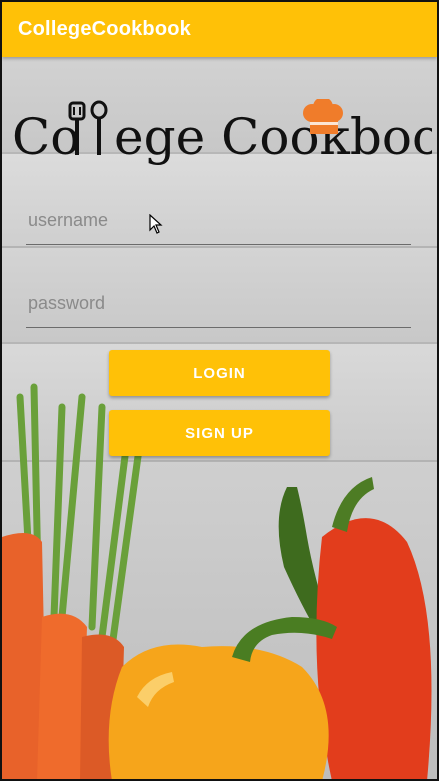 The image size is (439, 781). What do you see at coordinates (219, 433) in the screenshot?
I see `sign-up-button: SIGN UP` at bounding box center [219, 433].